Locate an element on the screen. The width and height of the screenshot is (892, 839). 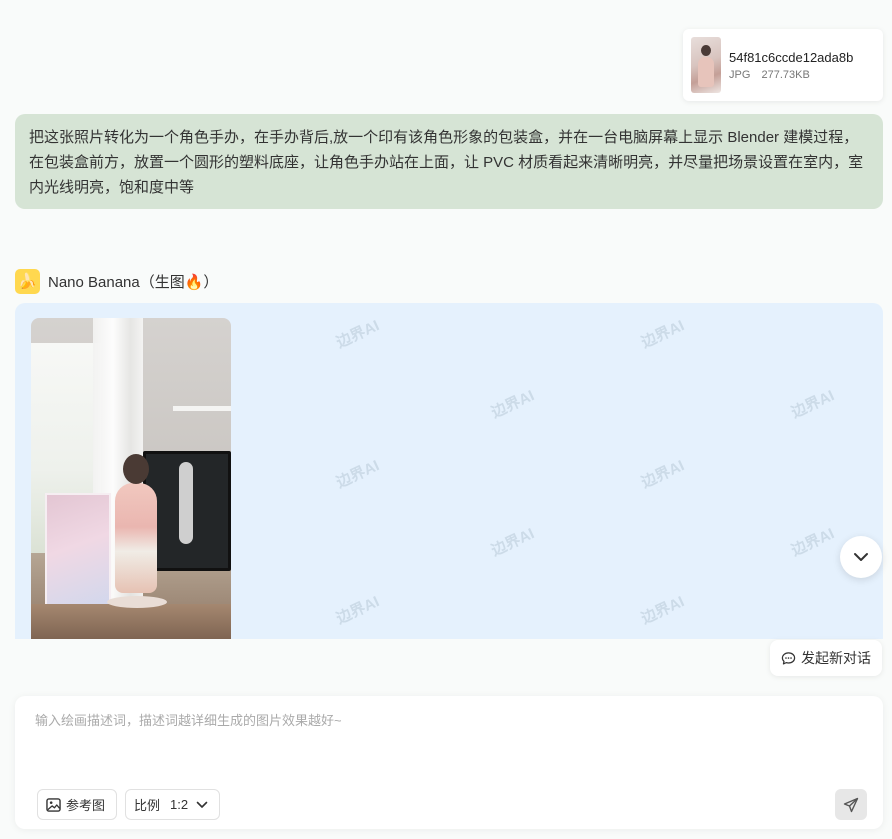
generated-image is located at coordinates (131, 478).